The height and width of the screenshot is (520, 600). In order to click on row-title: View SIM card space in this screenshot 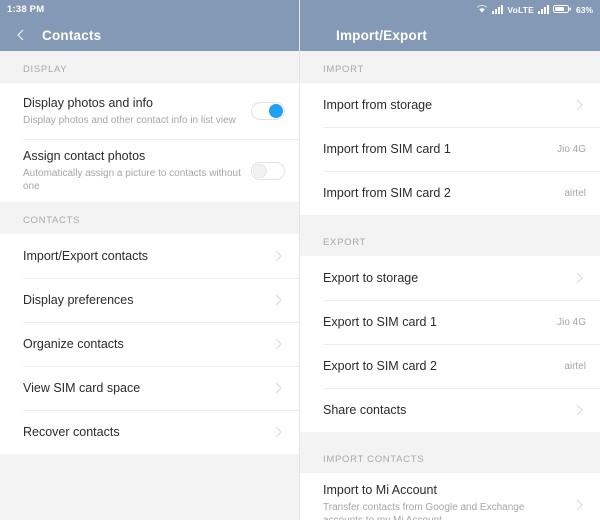, I will do `click(82, 388)`.